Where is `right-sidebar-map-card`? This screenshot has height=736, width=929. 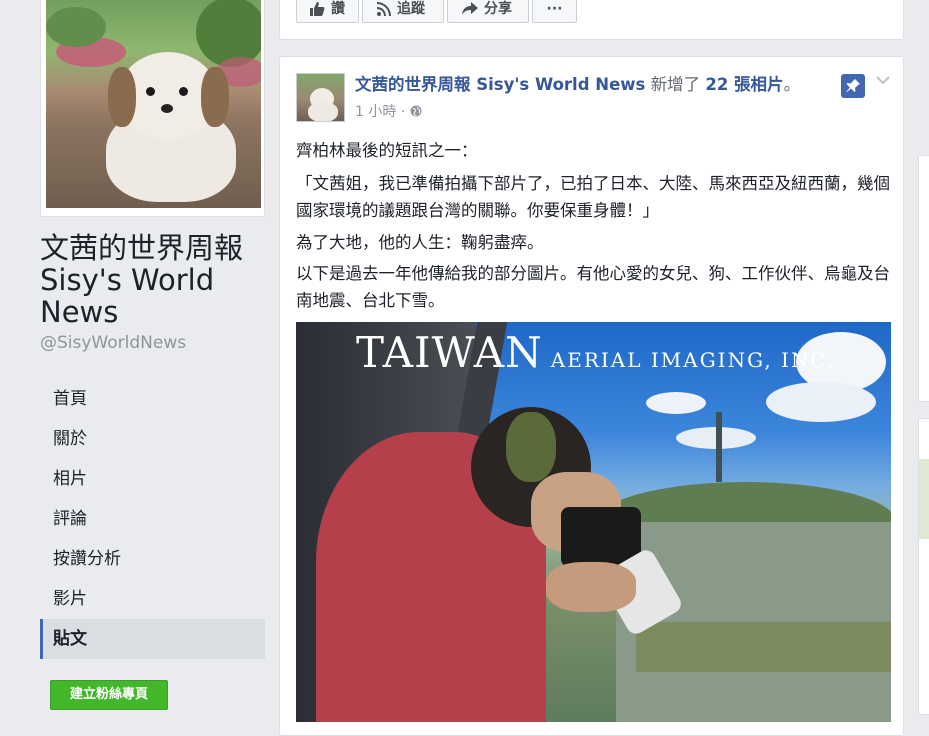 right-sidebar-map-card is located at coordinates (923, 566).